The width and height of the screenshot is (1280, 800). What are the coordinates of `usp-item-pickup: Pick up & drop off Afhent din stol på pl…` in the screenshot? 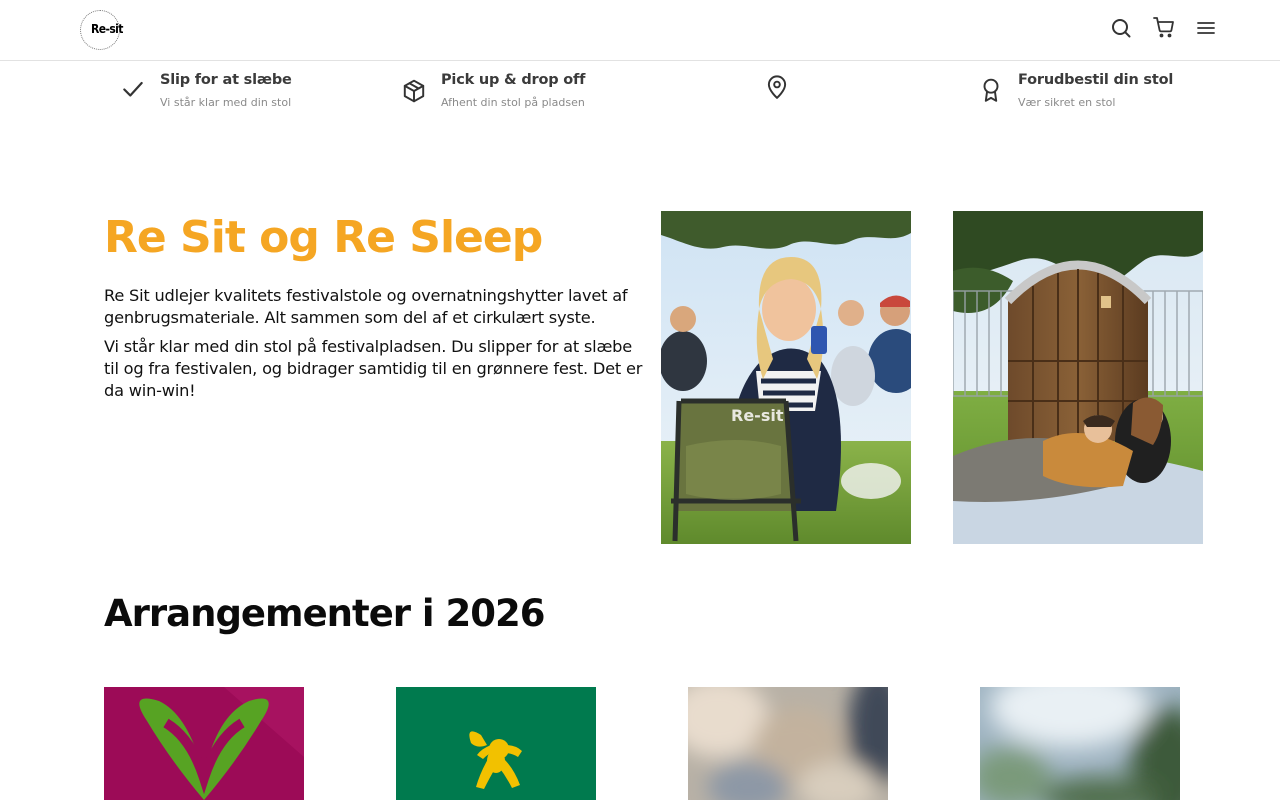 It's located at (530, 94).